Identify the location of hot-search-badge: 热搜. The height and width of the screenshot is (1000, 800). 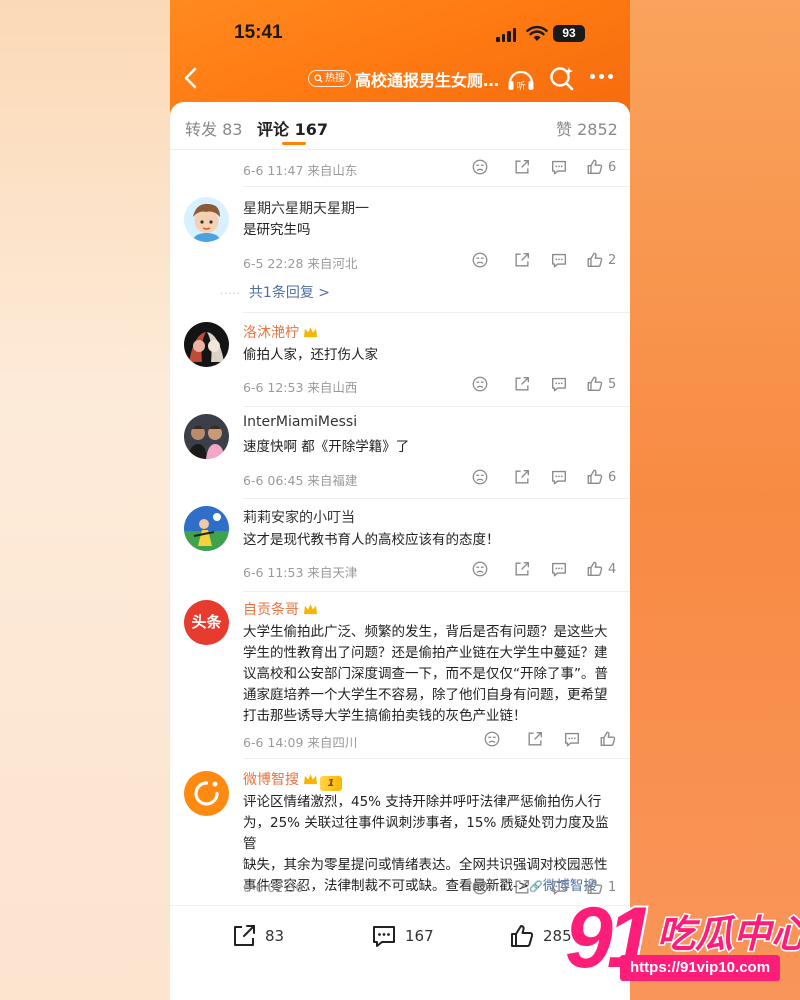
(329, 78).